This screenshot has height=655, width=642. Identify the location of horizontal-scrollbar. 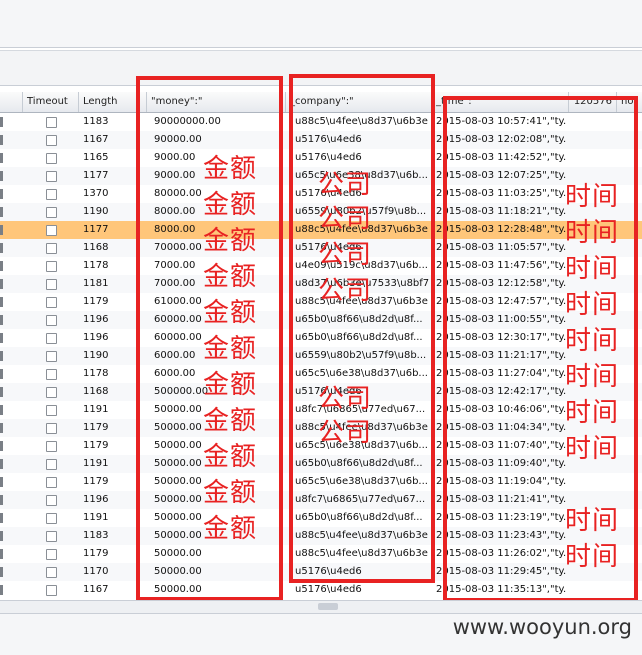
(321, 606).